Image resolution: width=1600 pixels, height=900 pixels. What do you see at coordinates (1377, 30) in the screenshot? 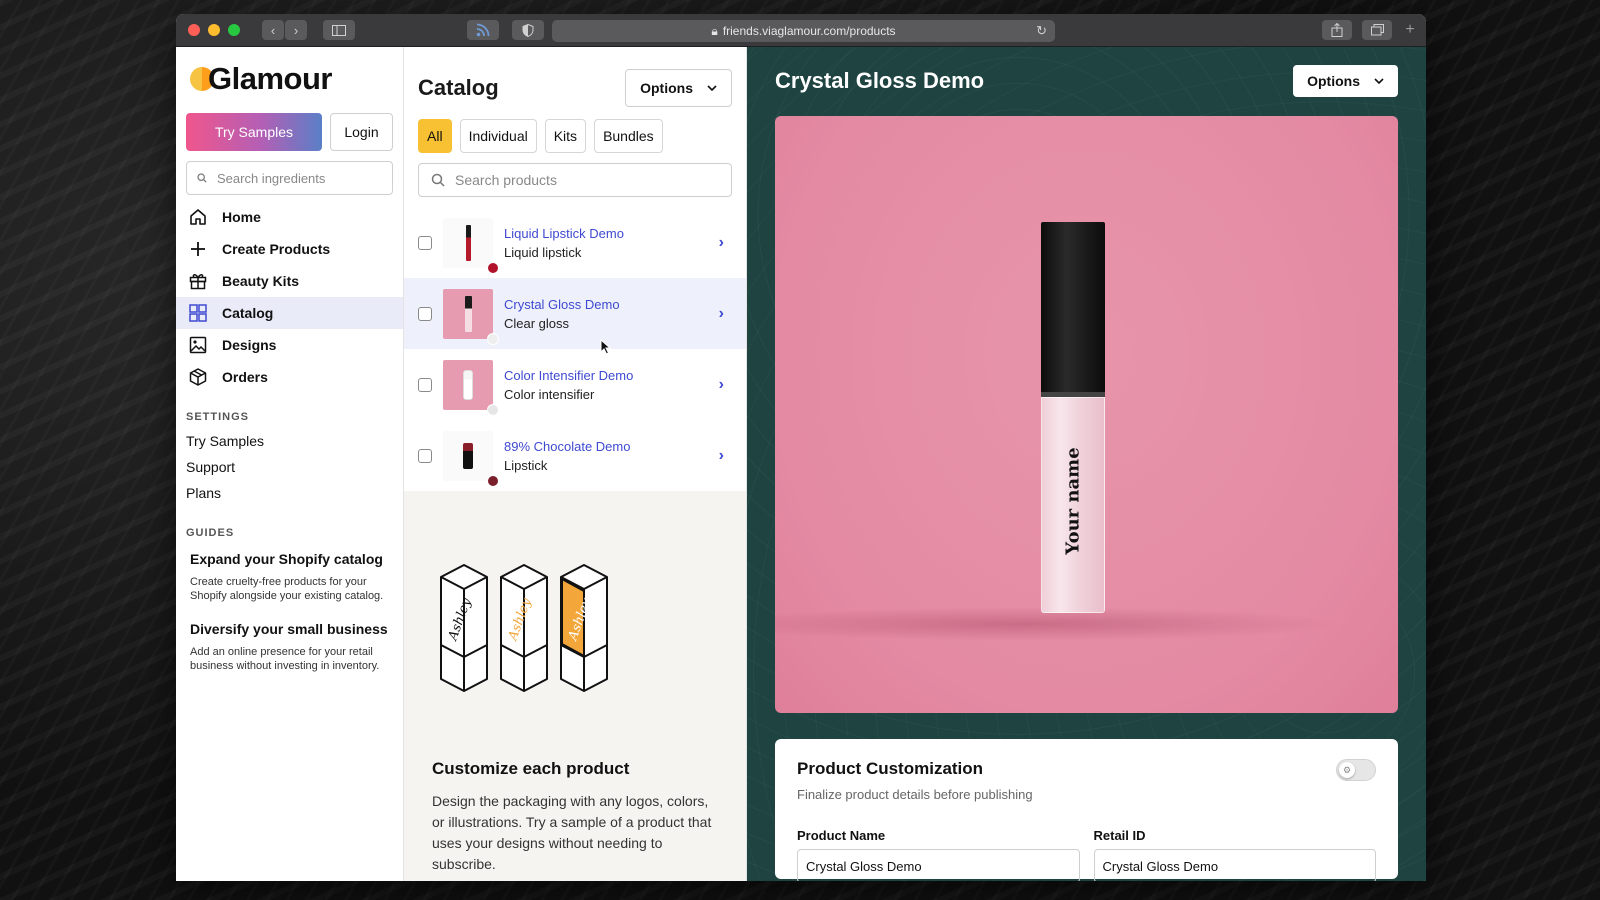
I see `tab-overview-button` at bounding box center [1377, 30].